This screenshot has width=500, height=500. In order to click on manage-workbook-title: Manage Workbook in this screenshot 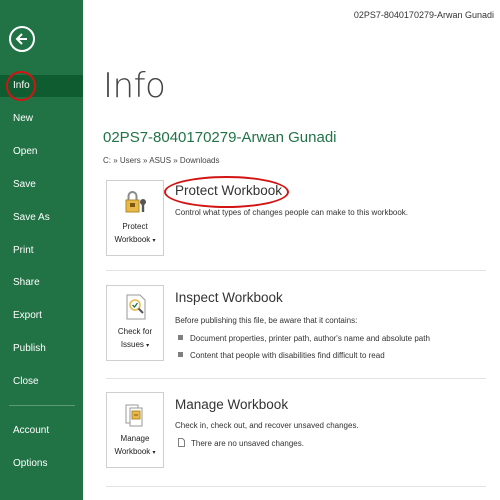, I will do `click(232, 404)`.